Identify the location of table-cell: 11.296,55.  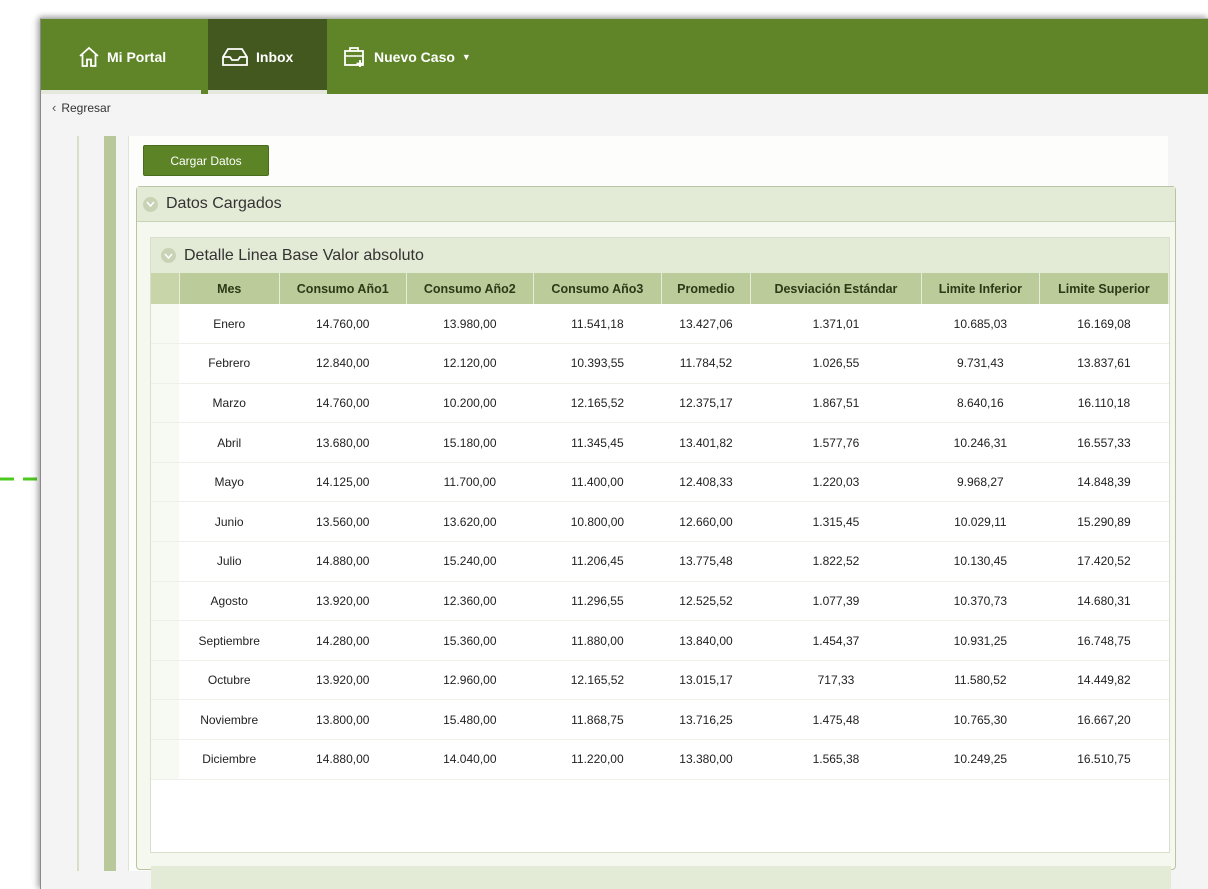
(597, 601).